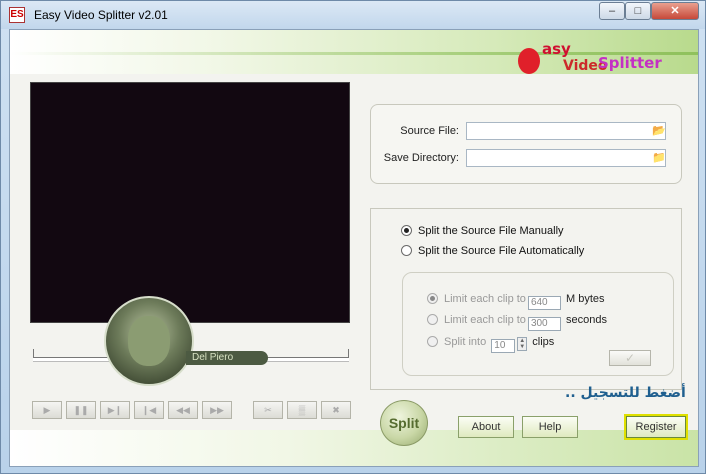 The width and height of the screenshot is (706, 474). What do you see at coordinates (656, 427) in the screenshot?
I see `register-button: Register` at bounding box center [656, 427].